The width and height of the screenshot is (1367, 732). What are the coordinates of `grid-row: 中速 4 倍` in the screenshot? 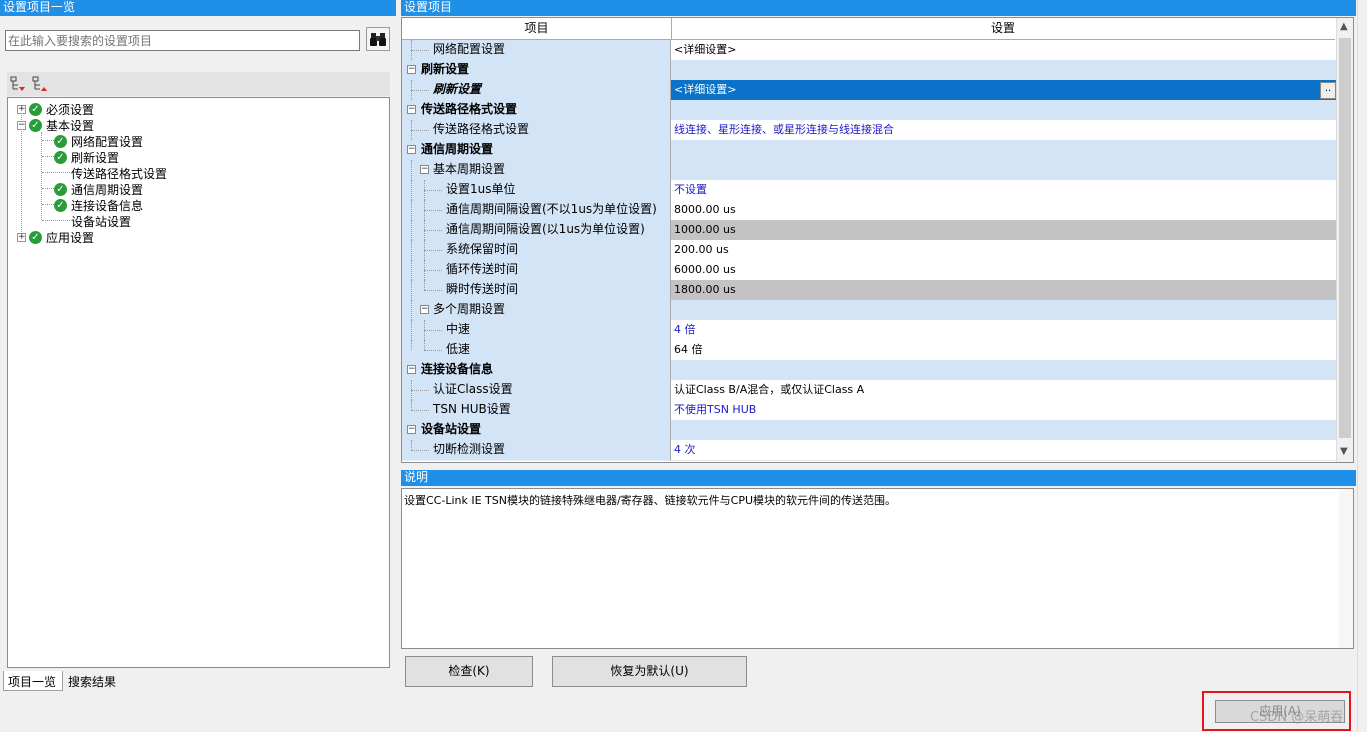 It's located at (870, 330).